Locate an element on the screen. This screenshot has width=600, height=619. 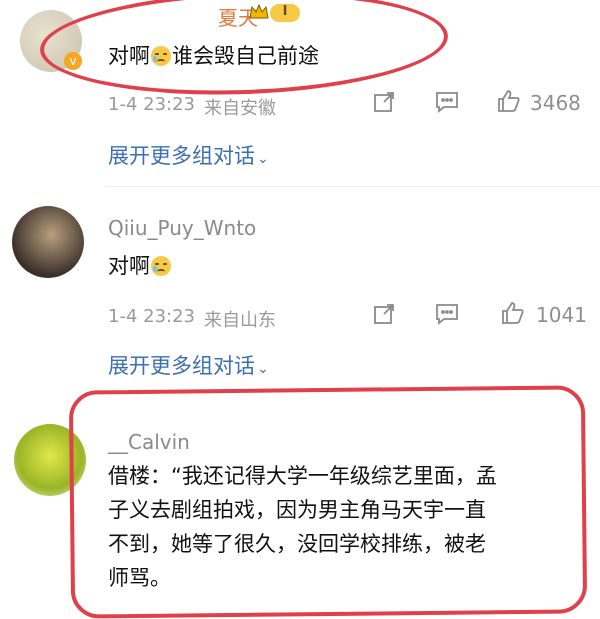
like-count: 3468 is located at coordinates (555, 103).